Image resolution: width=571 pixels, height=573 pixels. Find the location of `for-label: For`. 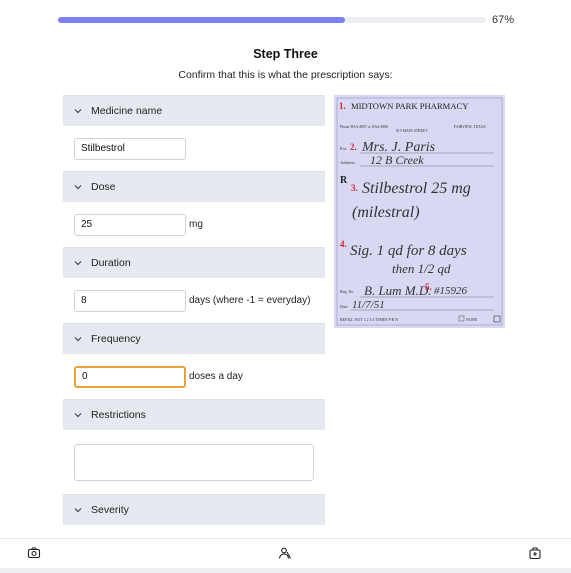

for-label: For is located at coordinates (343, 148).